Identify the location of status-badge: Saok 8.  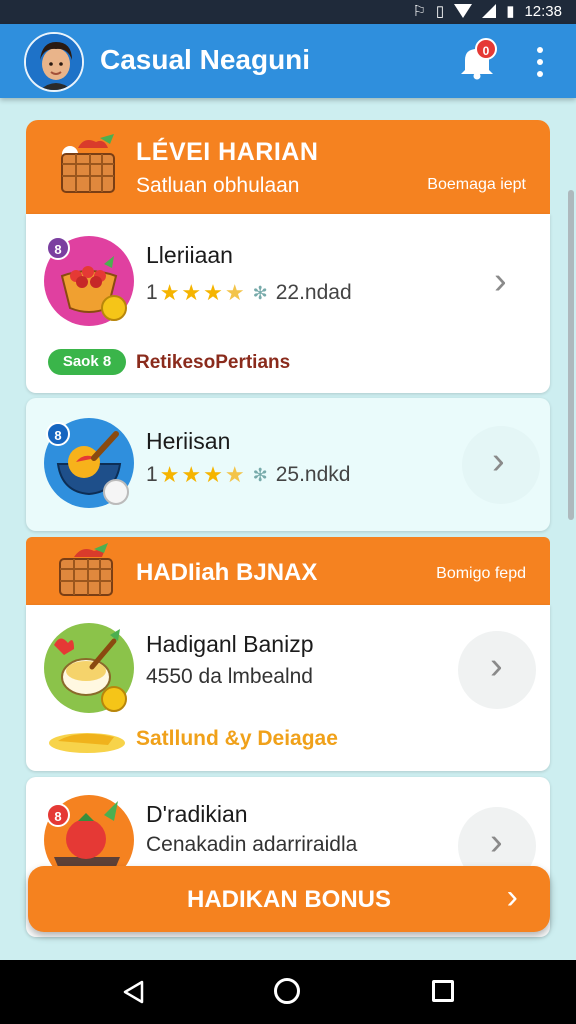
(87, 362).